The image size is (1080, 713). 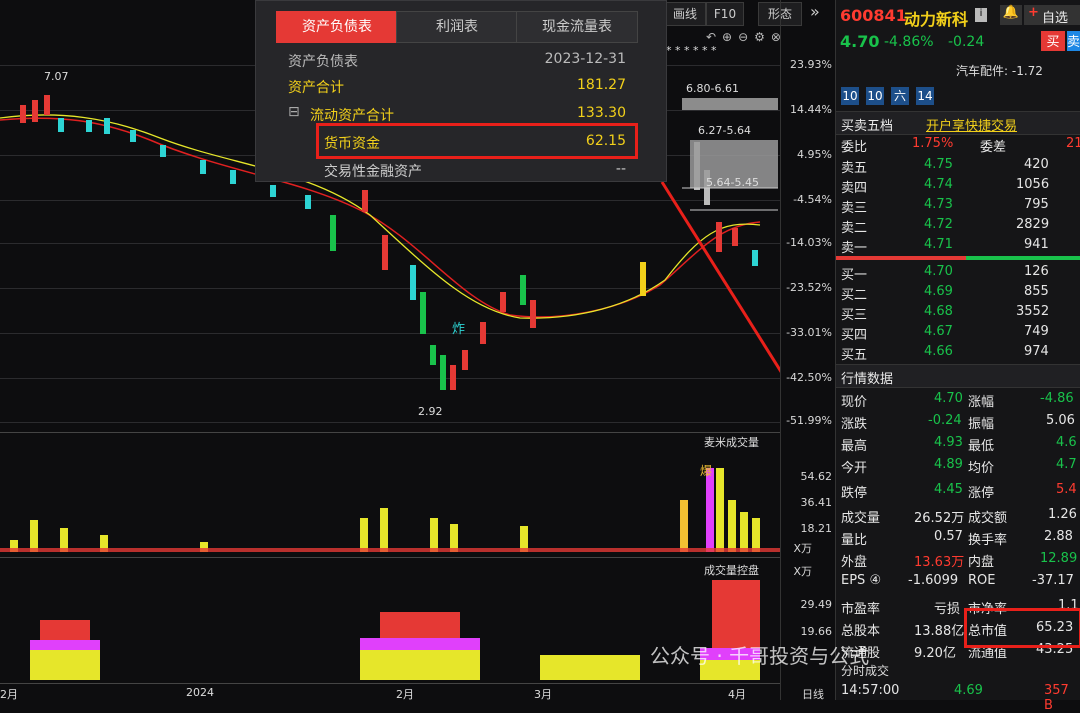 What do you see at coordinates (938, 351) in the screenshot?
I see `bid-price: 4.66` at bounding box center [938, 351].